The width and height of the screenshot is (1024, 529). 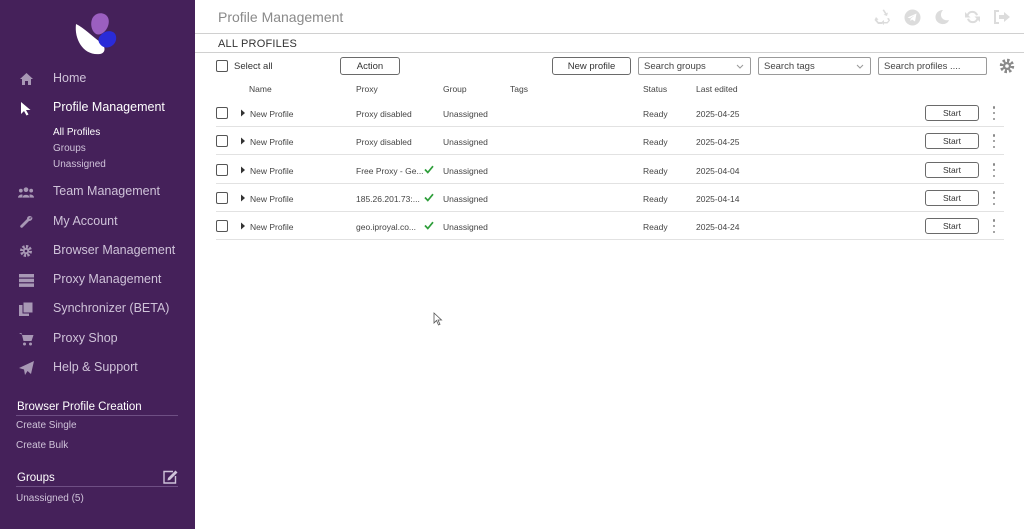 I want to click on section-heading-all-profiles: ALL PROFILES, so click(x=258, y=44).